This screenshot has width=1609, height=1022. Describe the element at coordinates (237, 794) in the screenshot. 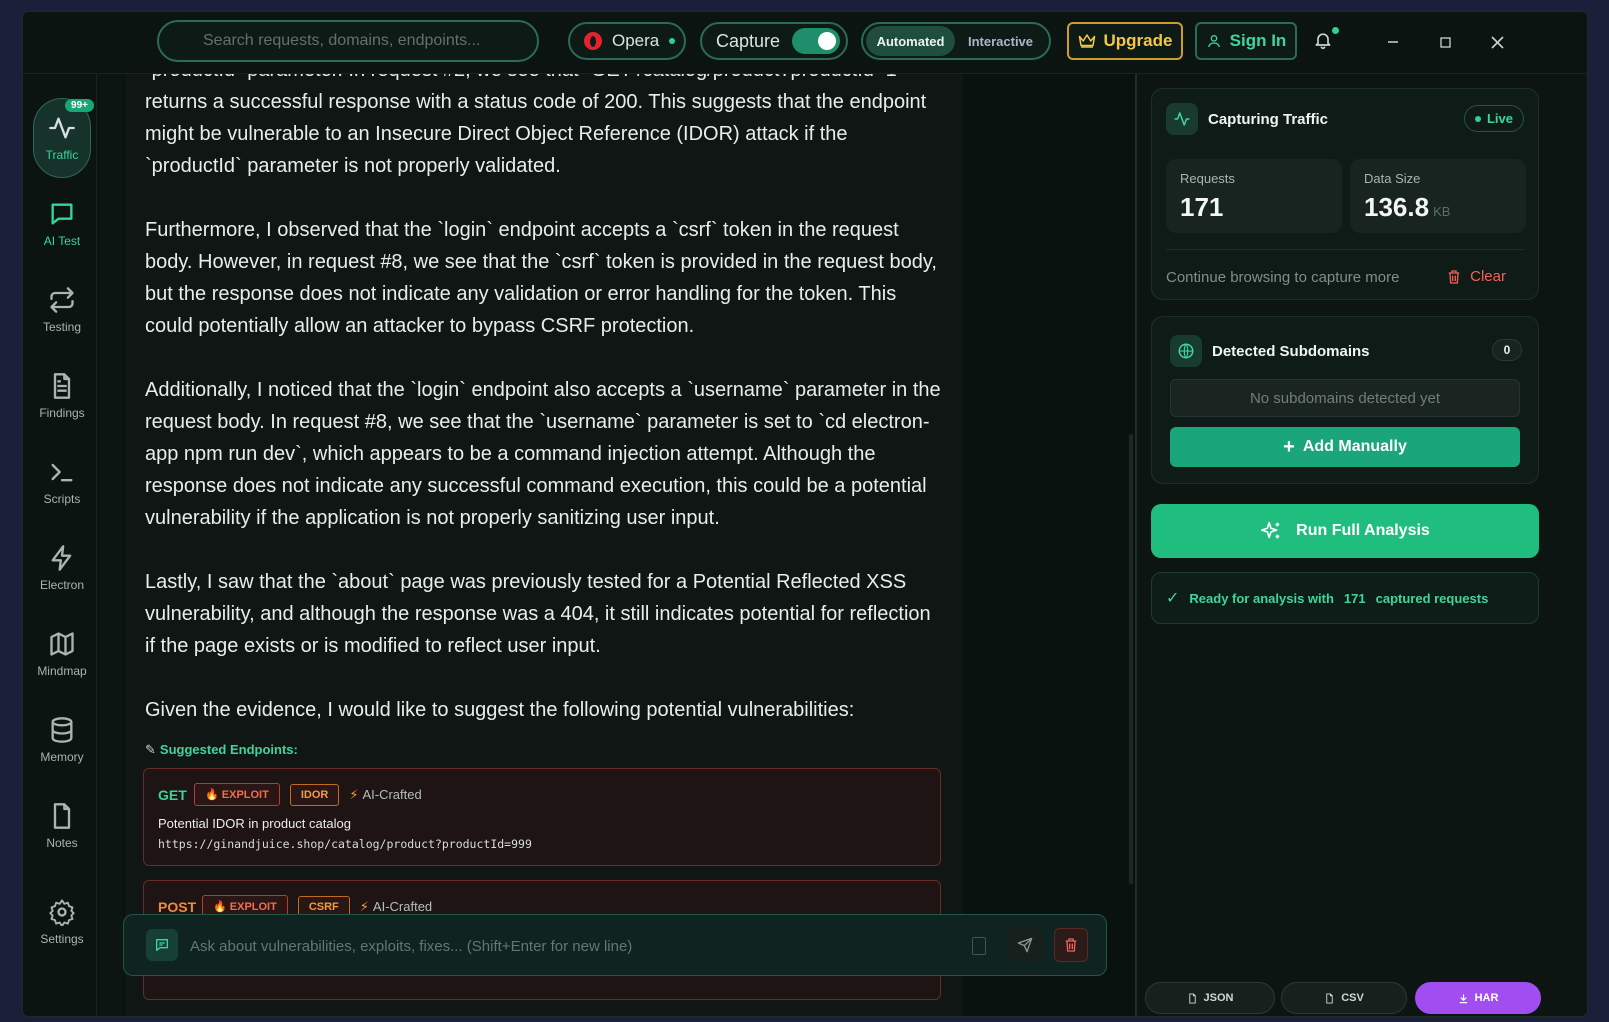

I see `exploit-tag: 🔥 EXPLOIT` at that location.